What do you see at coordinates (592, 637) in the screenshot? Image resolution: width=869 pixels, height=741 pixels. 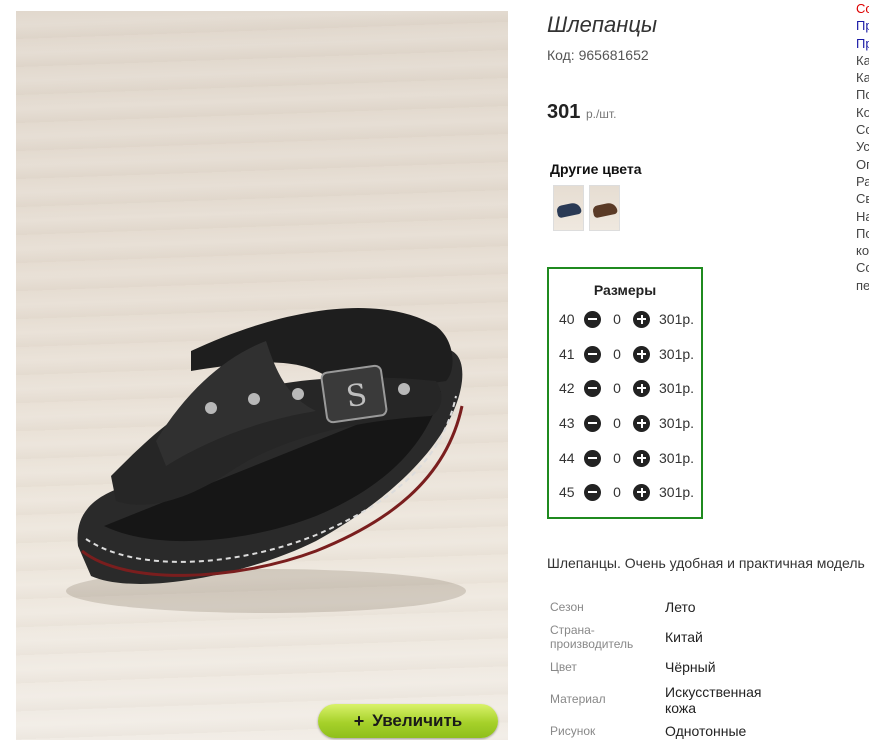 I see `attr-label-country: Страна- производитель` at bounding box center [592, 637].